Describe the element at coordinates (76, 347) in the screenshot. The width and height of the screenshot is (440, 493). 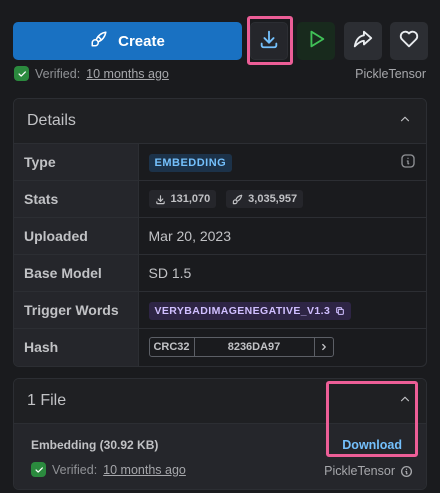
I see `hash-label: Hash` at that location.